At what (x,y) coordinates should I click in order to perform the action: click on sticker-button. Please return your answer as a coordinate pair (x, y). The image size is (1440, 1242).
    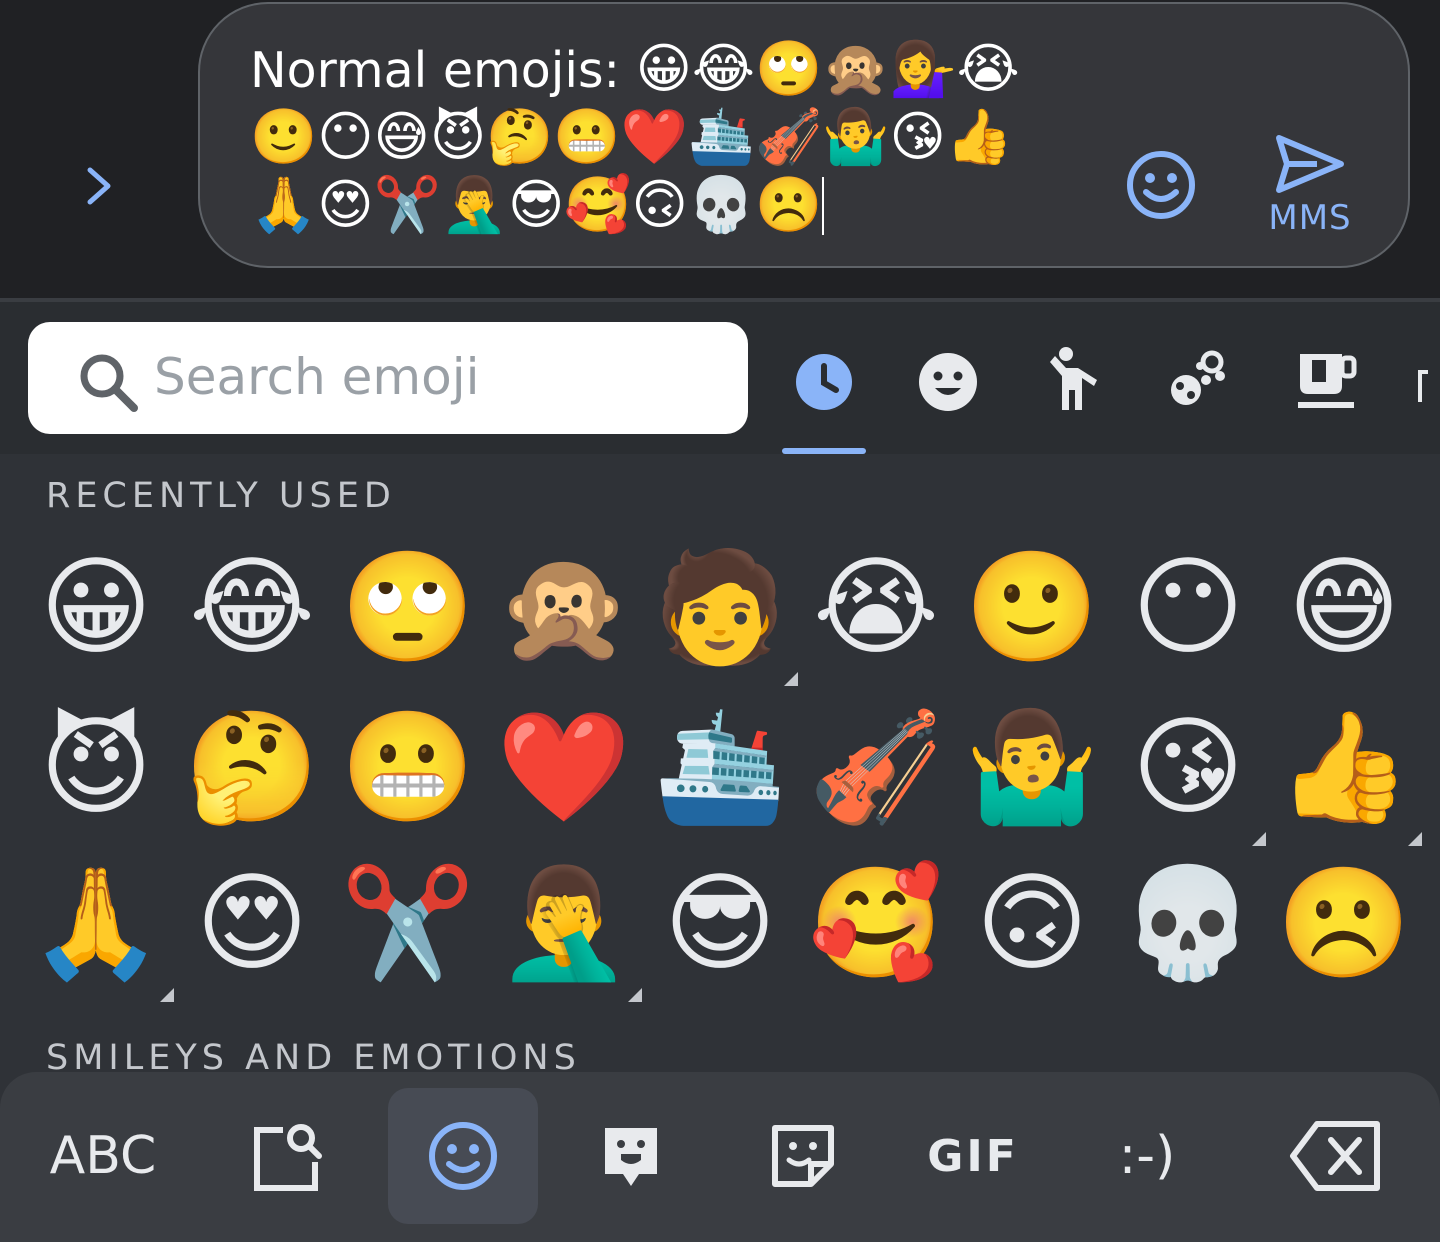
    Looking at the image, I should click on (803, 1156).